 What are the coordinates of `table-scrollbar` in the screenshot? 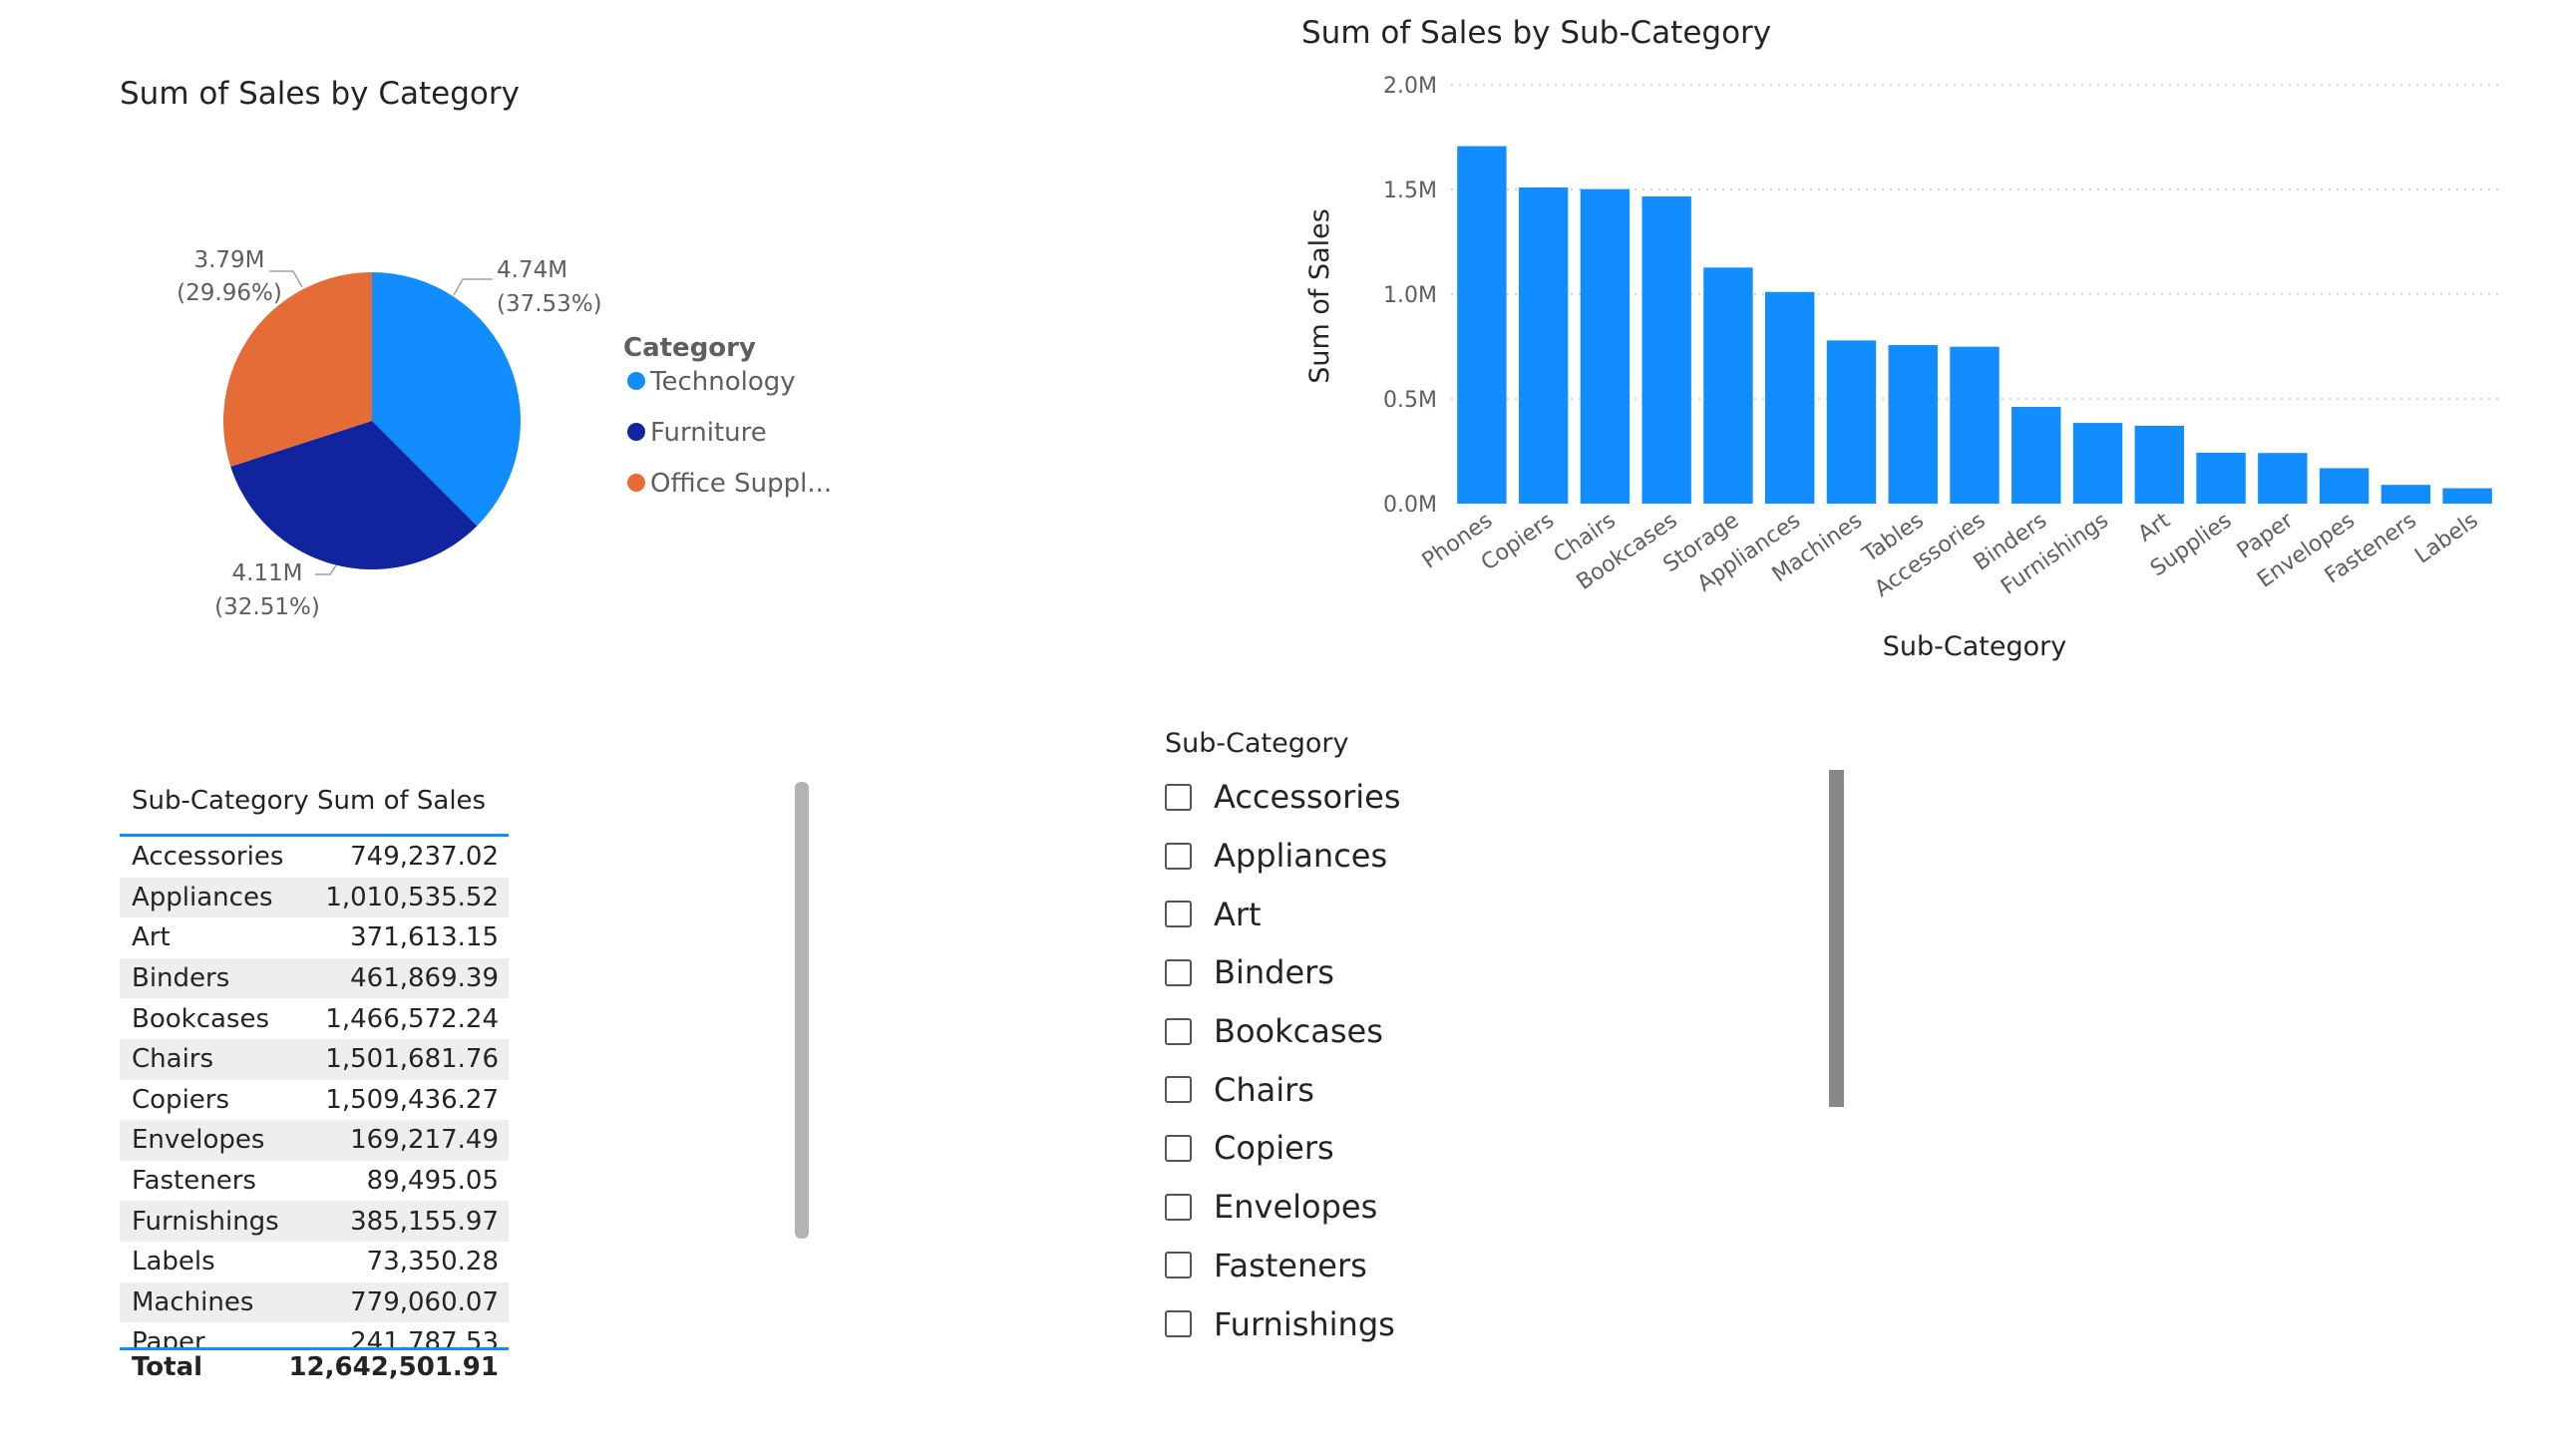 It's located at (802, 1010).